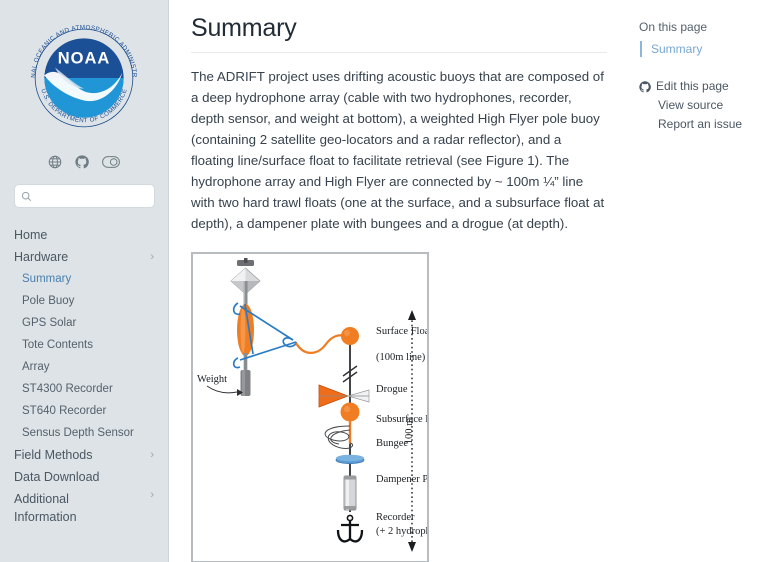  What do you see at coordinates (78, 433) in the screenshot?
I see `sidebar-item-label: Sensus Depth Sensor` at bounding box center [78, 433].